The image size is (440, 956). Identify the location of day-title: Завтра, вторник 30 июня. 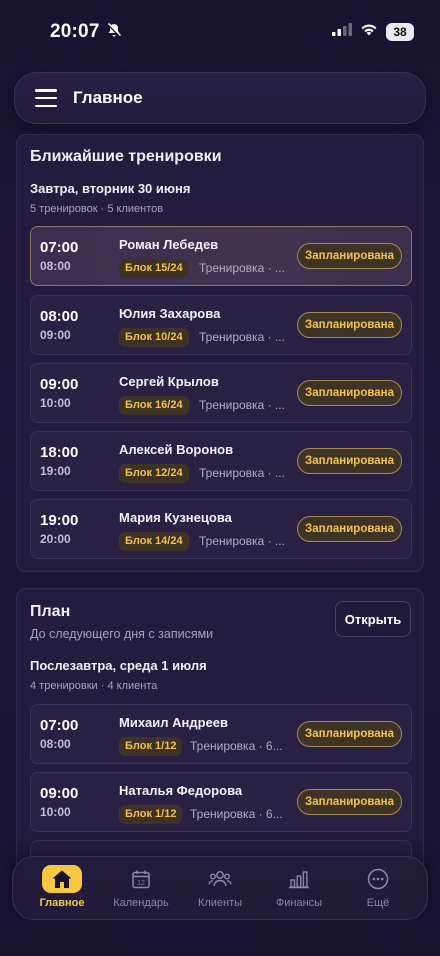
(110, 188).